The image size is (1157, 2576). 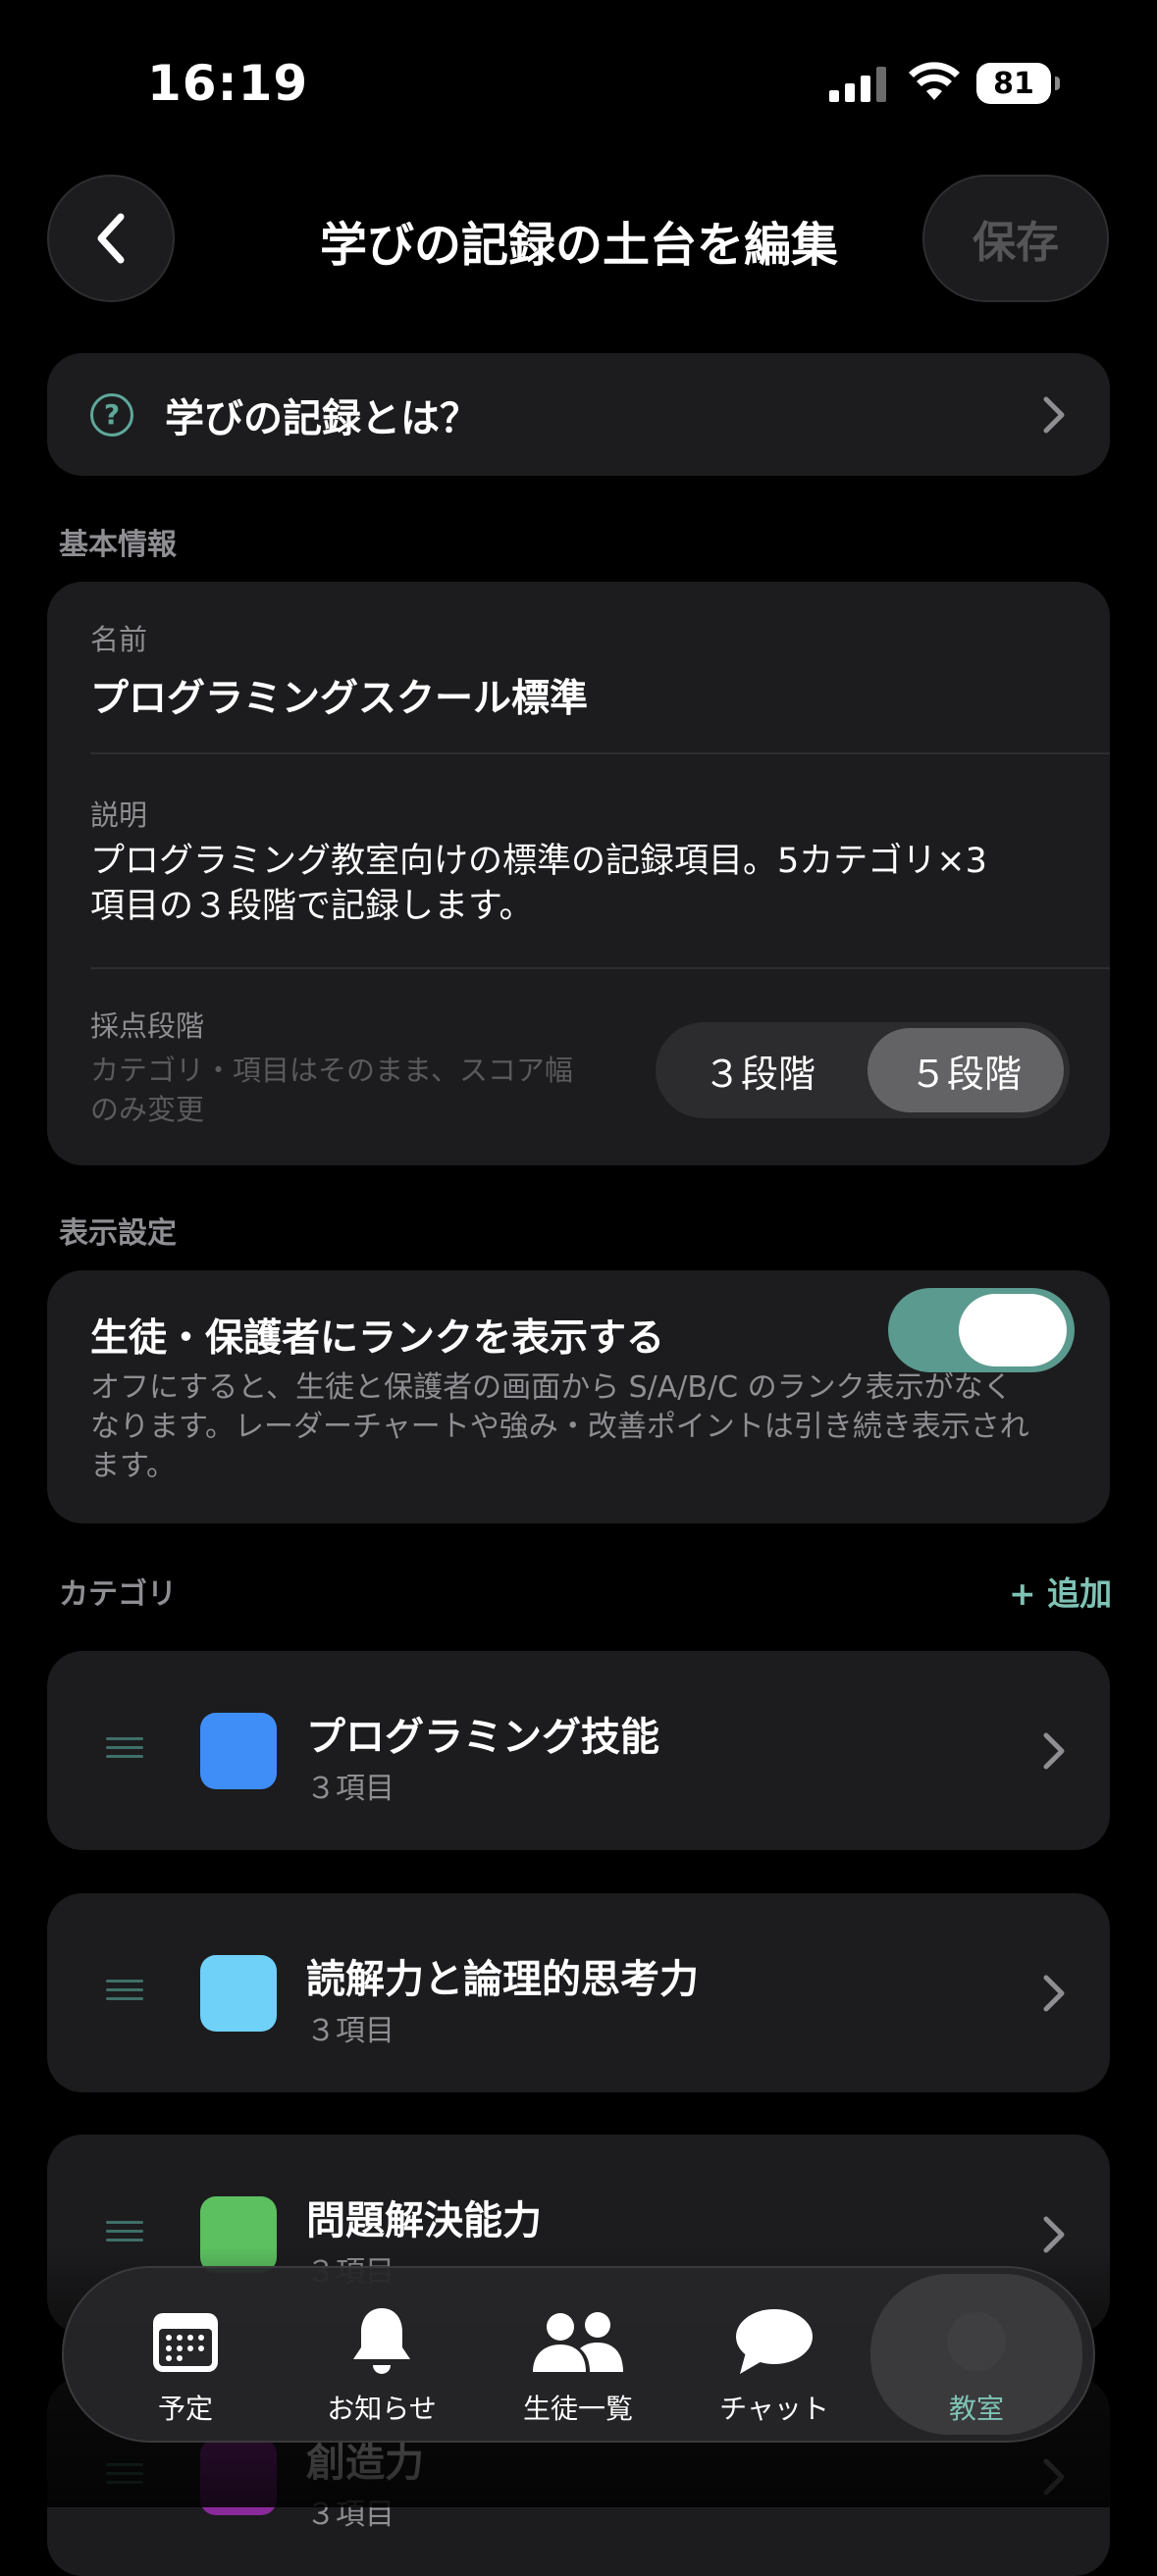 I want to click on tab-label: 予定, so click(x=185, y=2409).